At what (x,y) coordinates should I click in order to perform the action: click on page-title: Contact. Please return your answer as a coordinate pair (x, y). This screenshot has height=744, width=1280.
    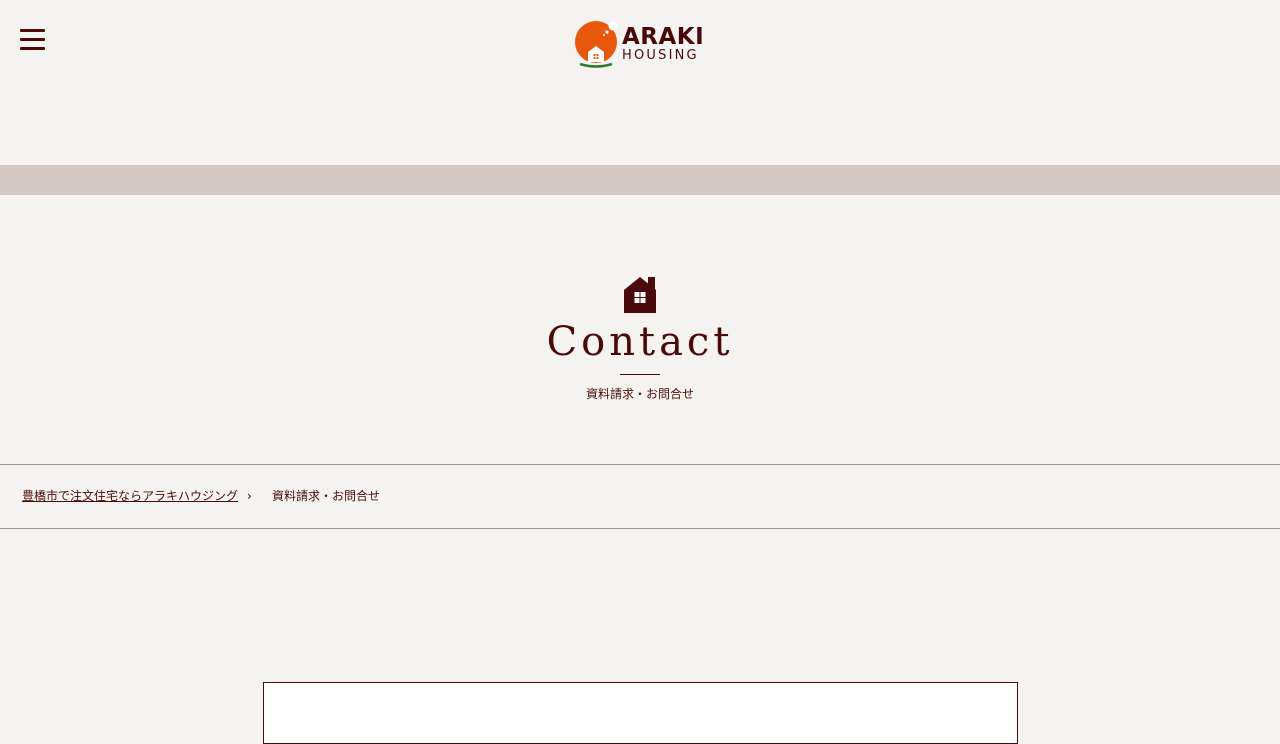
    Looking at the image, I should click on (640, 342).